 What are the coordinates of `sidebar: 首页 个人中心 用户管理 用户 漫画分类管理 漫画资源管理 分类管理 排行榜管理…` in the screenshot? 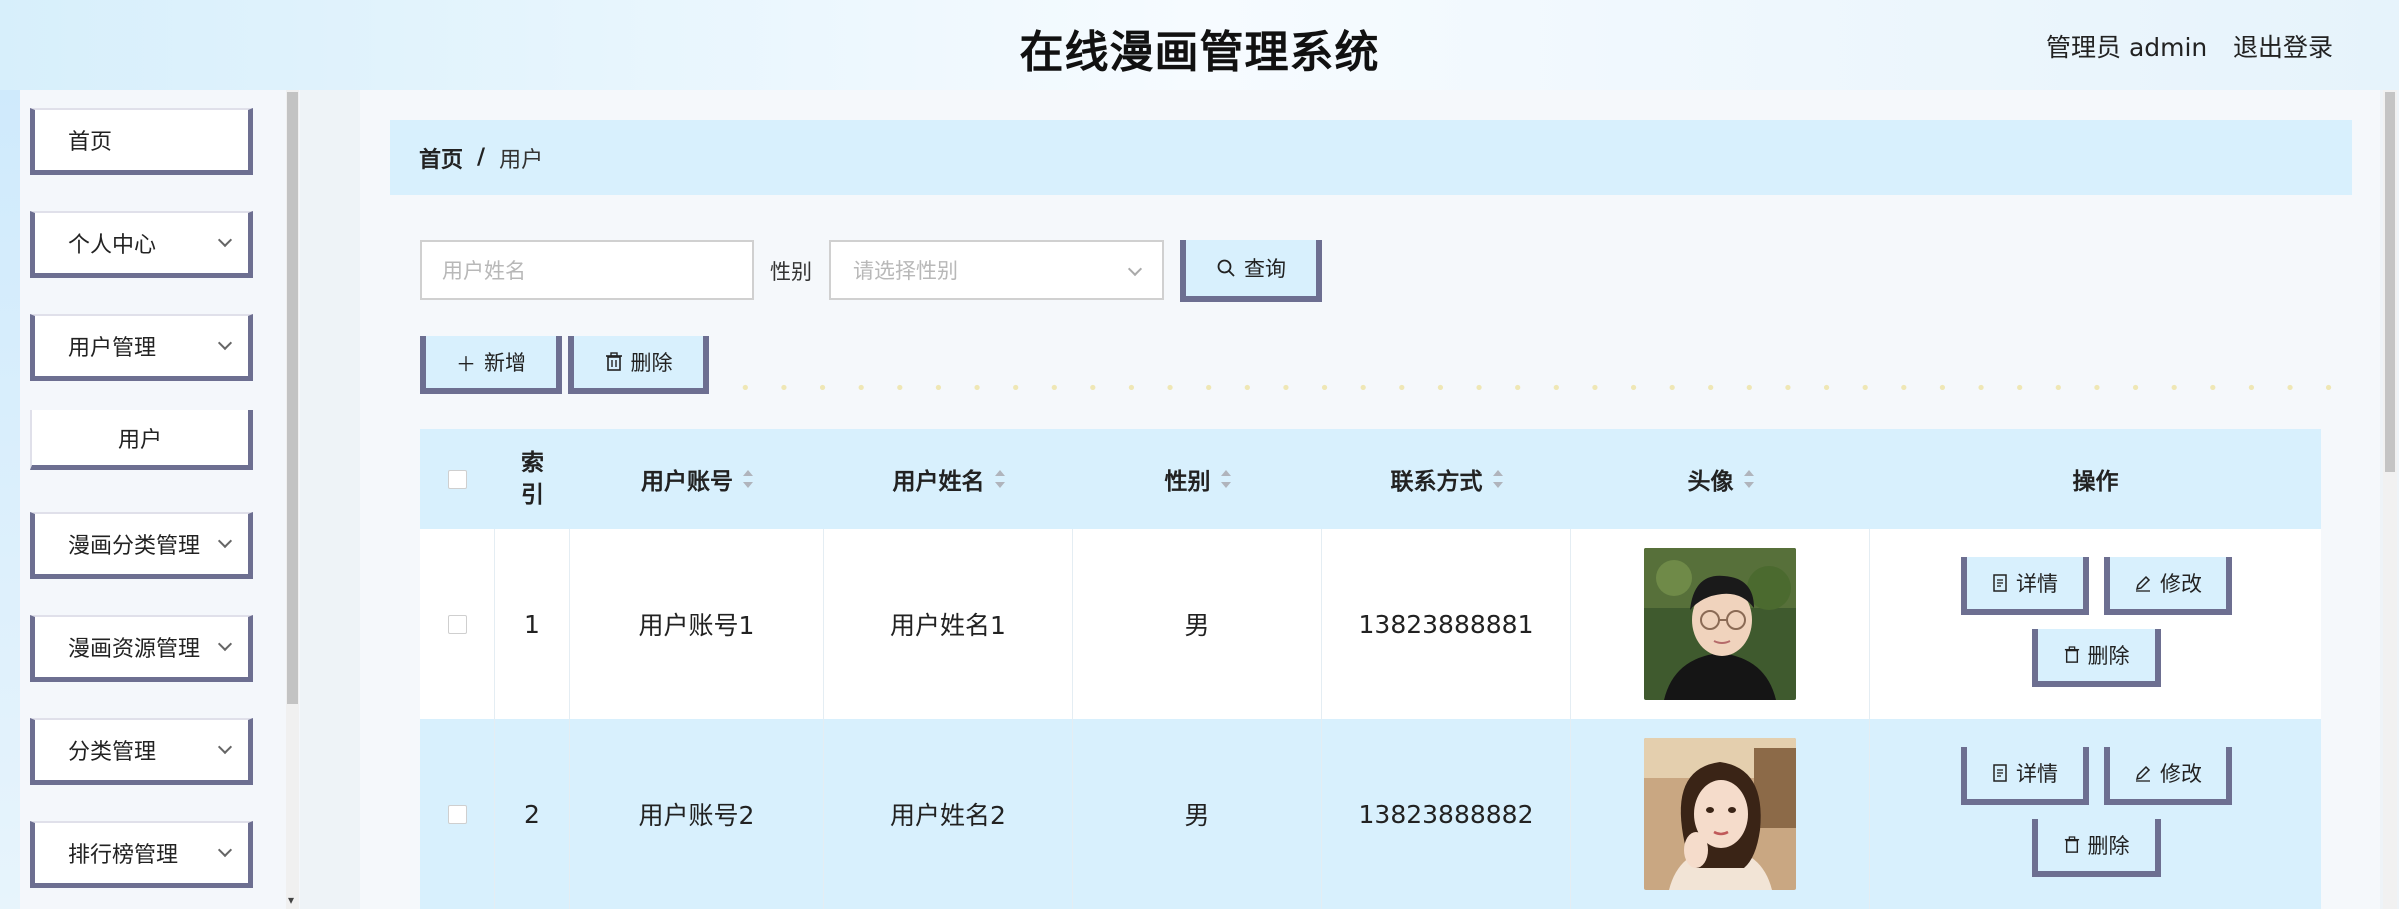 It's located at (150, 499).